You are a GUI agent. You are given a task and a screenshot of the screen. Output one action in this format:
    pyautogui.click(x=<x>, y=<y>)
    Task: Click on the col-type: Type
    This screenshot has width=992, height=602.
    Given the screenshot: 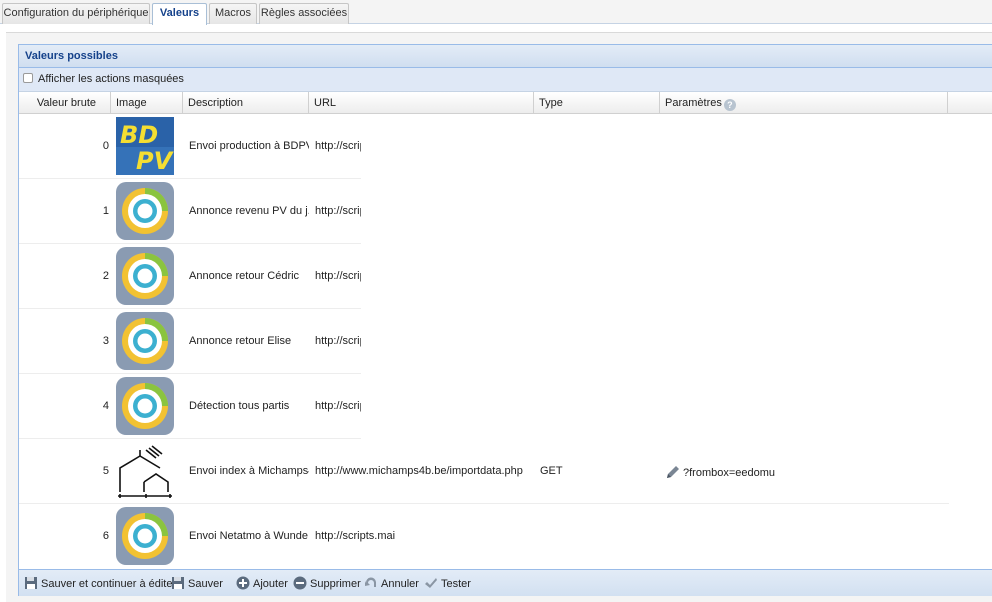 What is the action you would take?
    pyautogui.click(x=597, y=103)
    